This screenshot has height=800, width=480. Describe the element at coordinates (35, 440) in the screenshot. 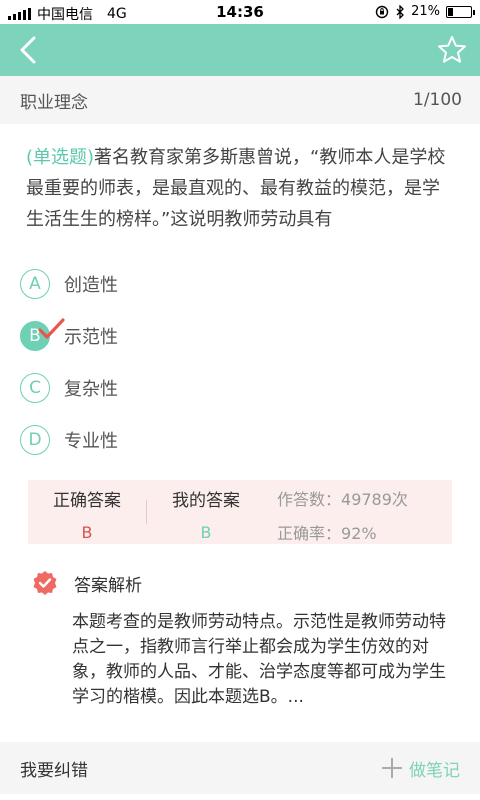

I see `option-letter: D` at that location.